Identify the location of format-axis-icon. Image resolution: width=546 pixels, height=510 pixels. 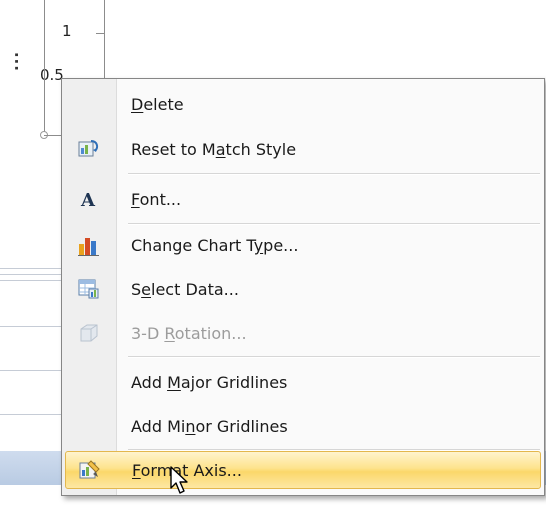
(90, 470).